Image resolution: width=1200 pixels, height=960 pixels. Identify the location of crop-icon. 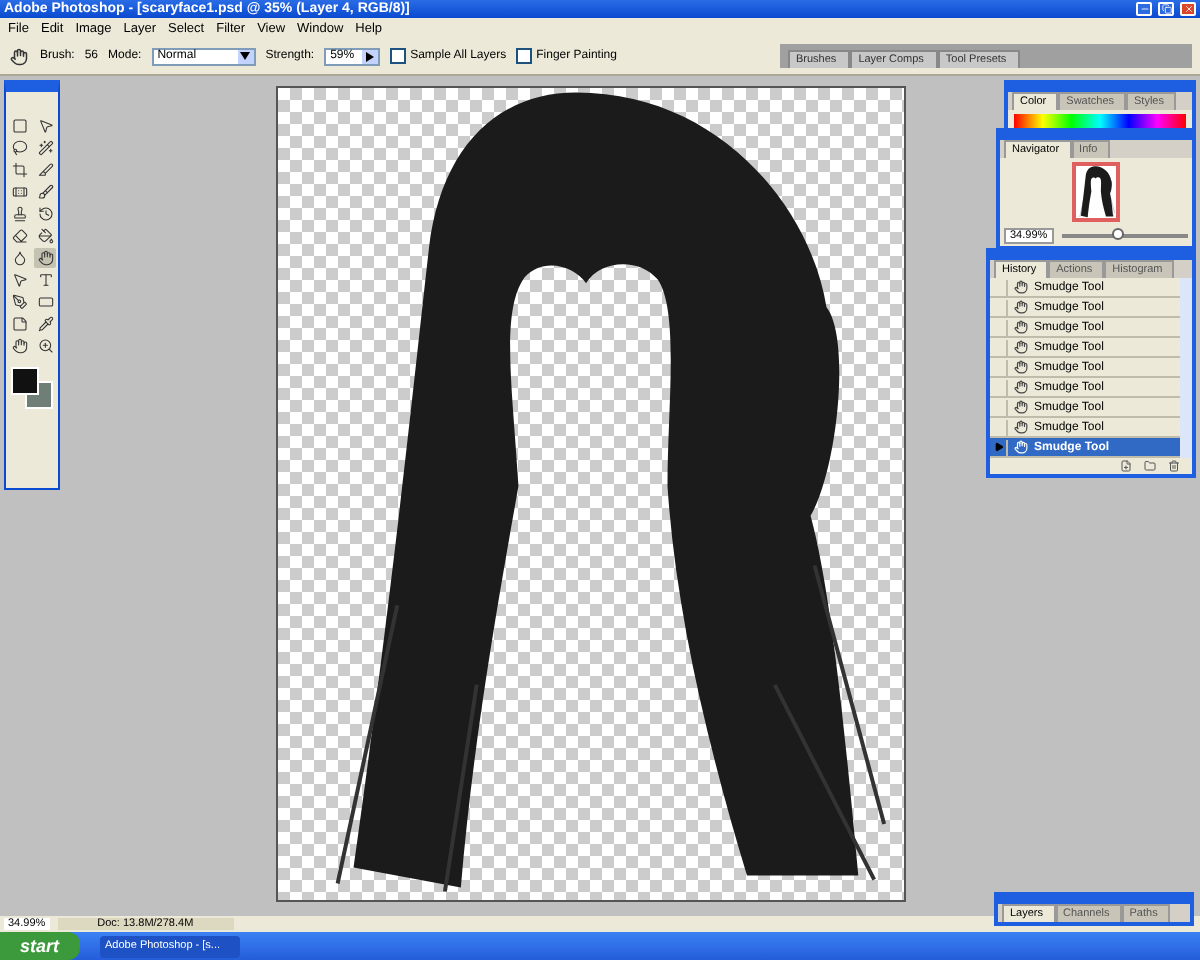
(19, 170).